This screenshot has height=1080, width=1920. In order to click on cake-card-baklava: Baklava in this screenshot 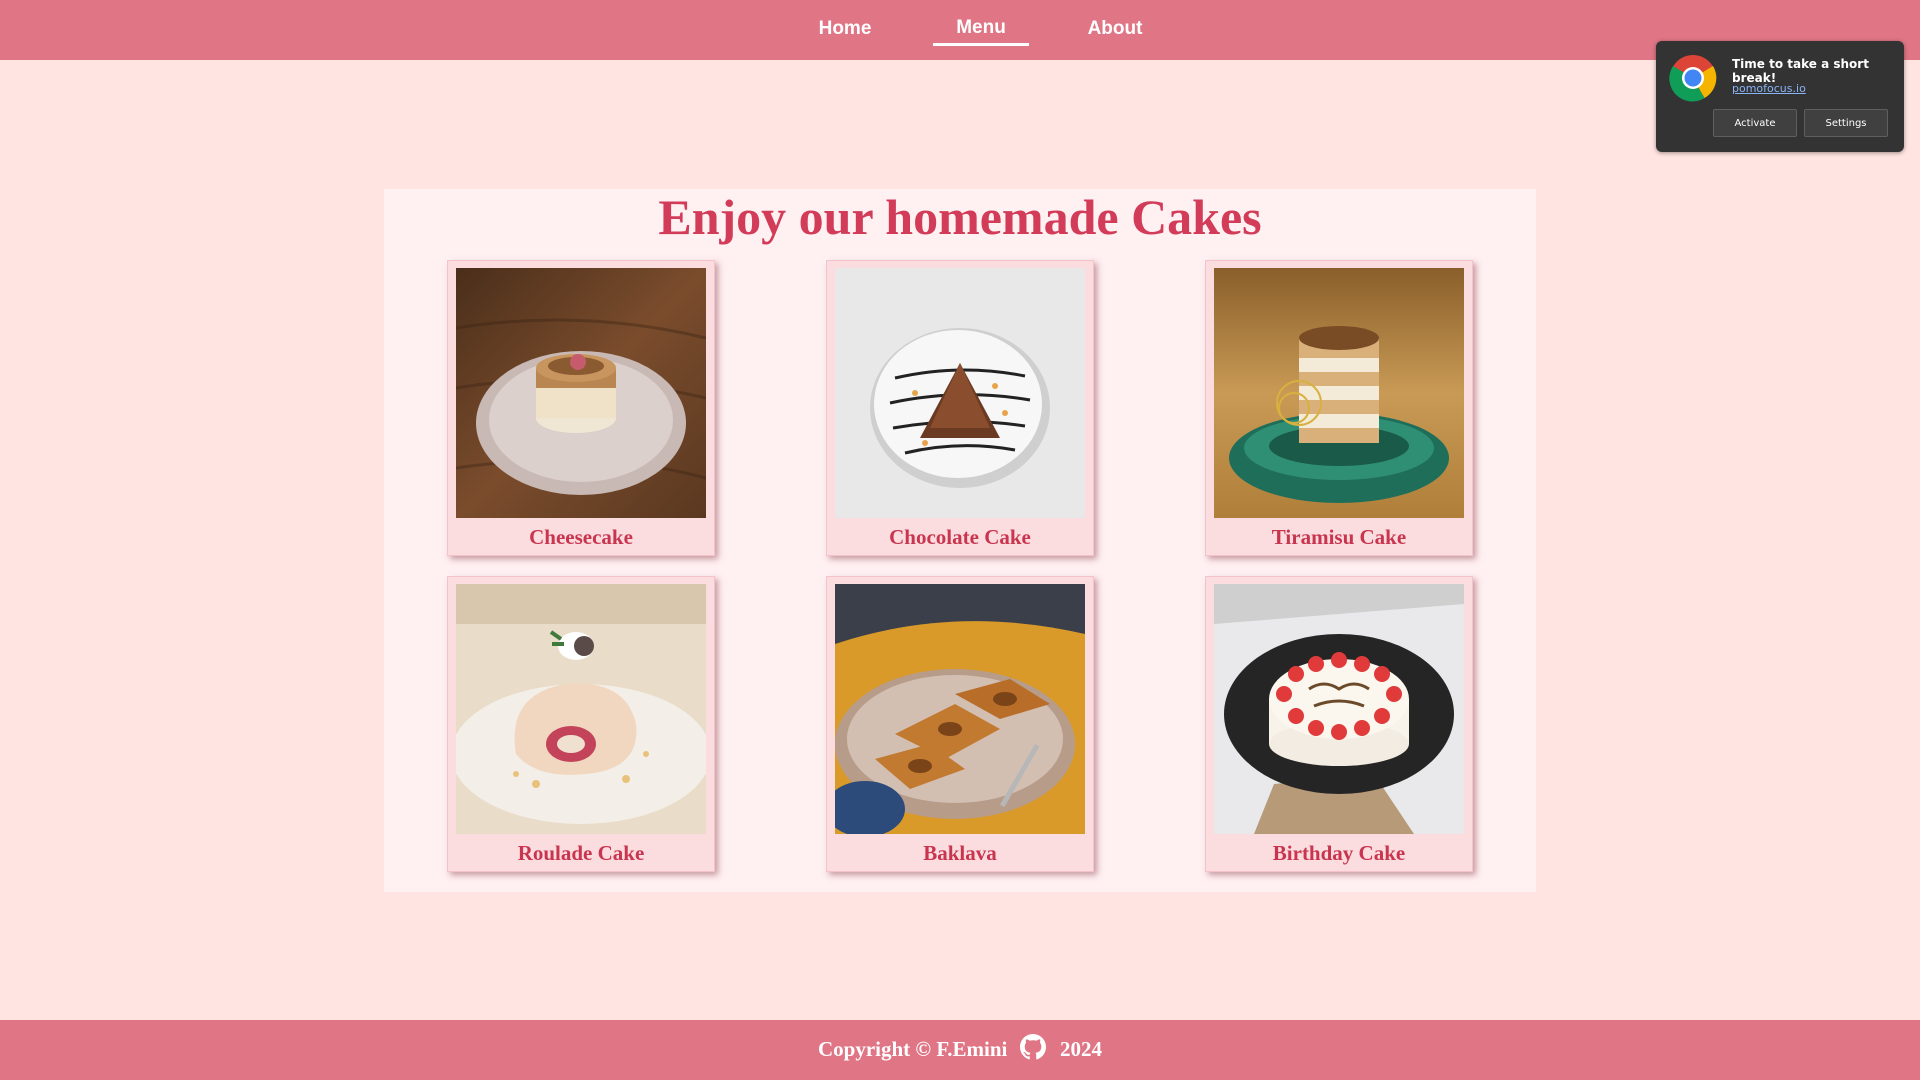, I will do `click(960, 724)`.